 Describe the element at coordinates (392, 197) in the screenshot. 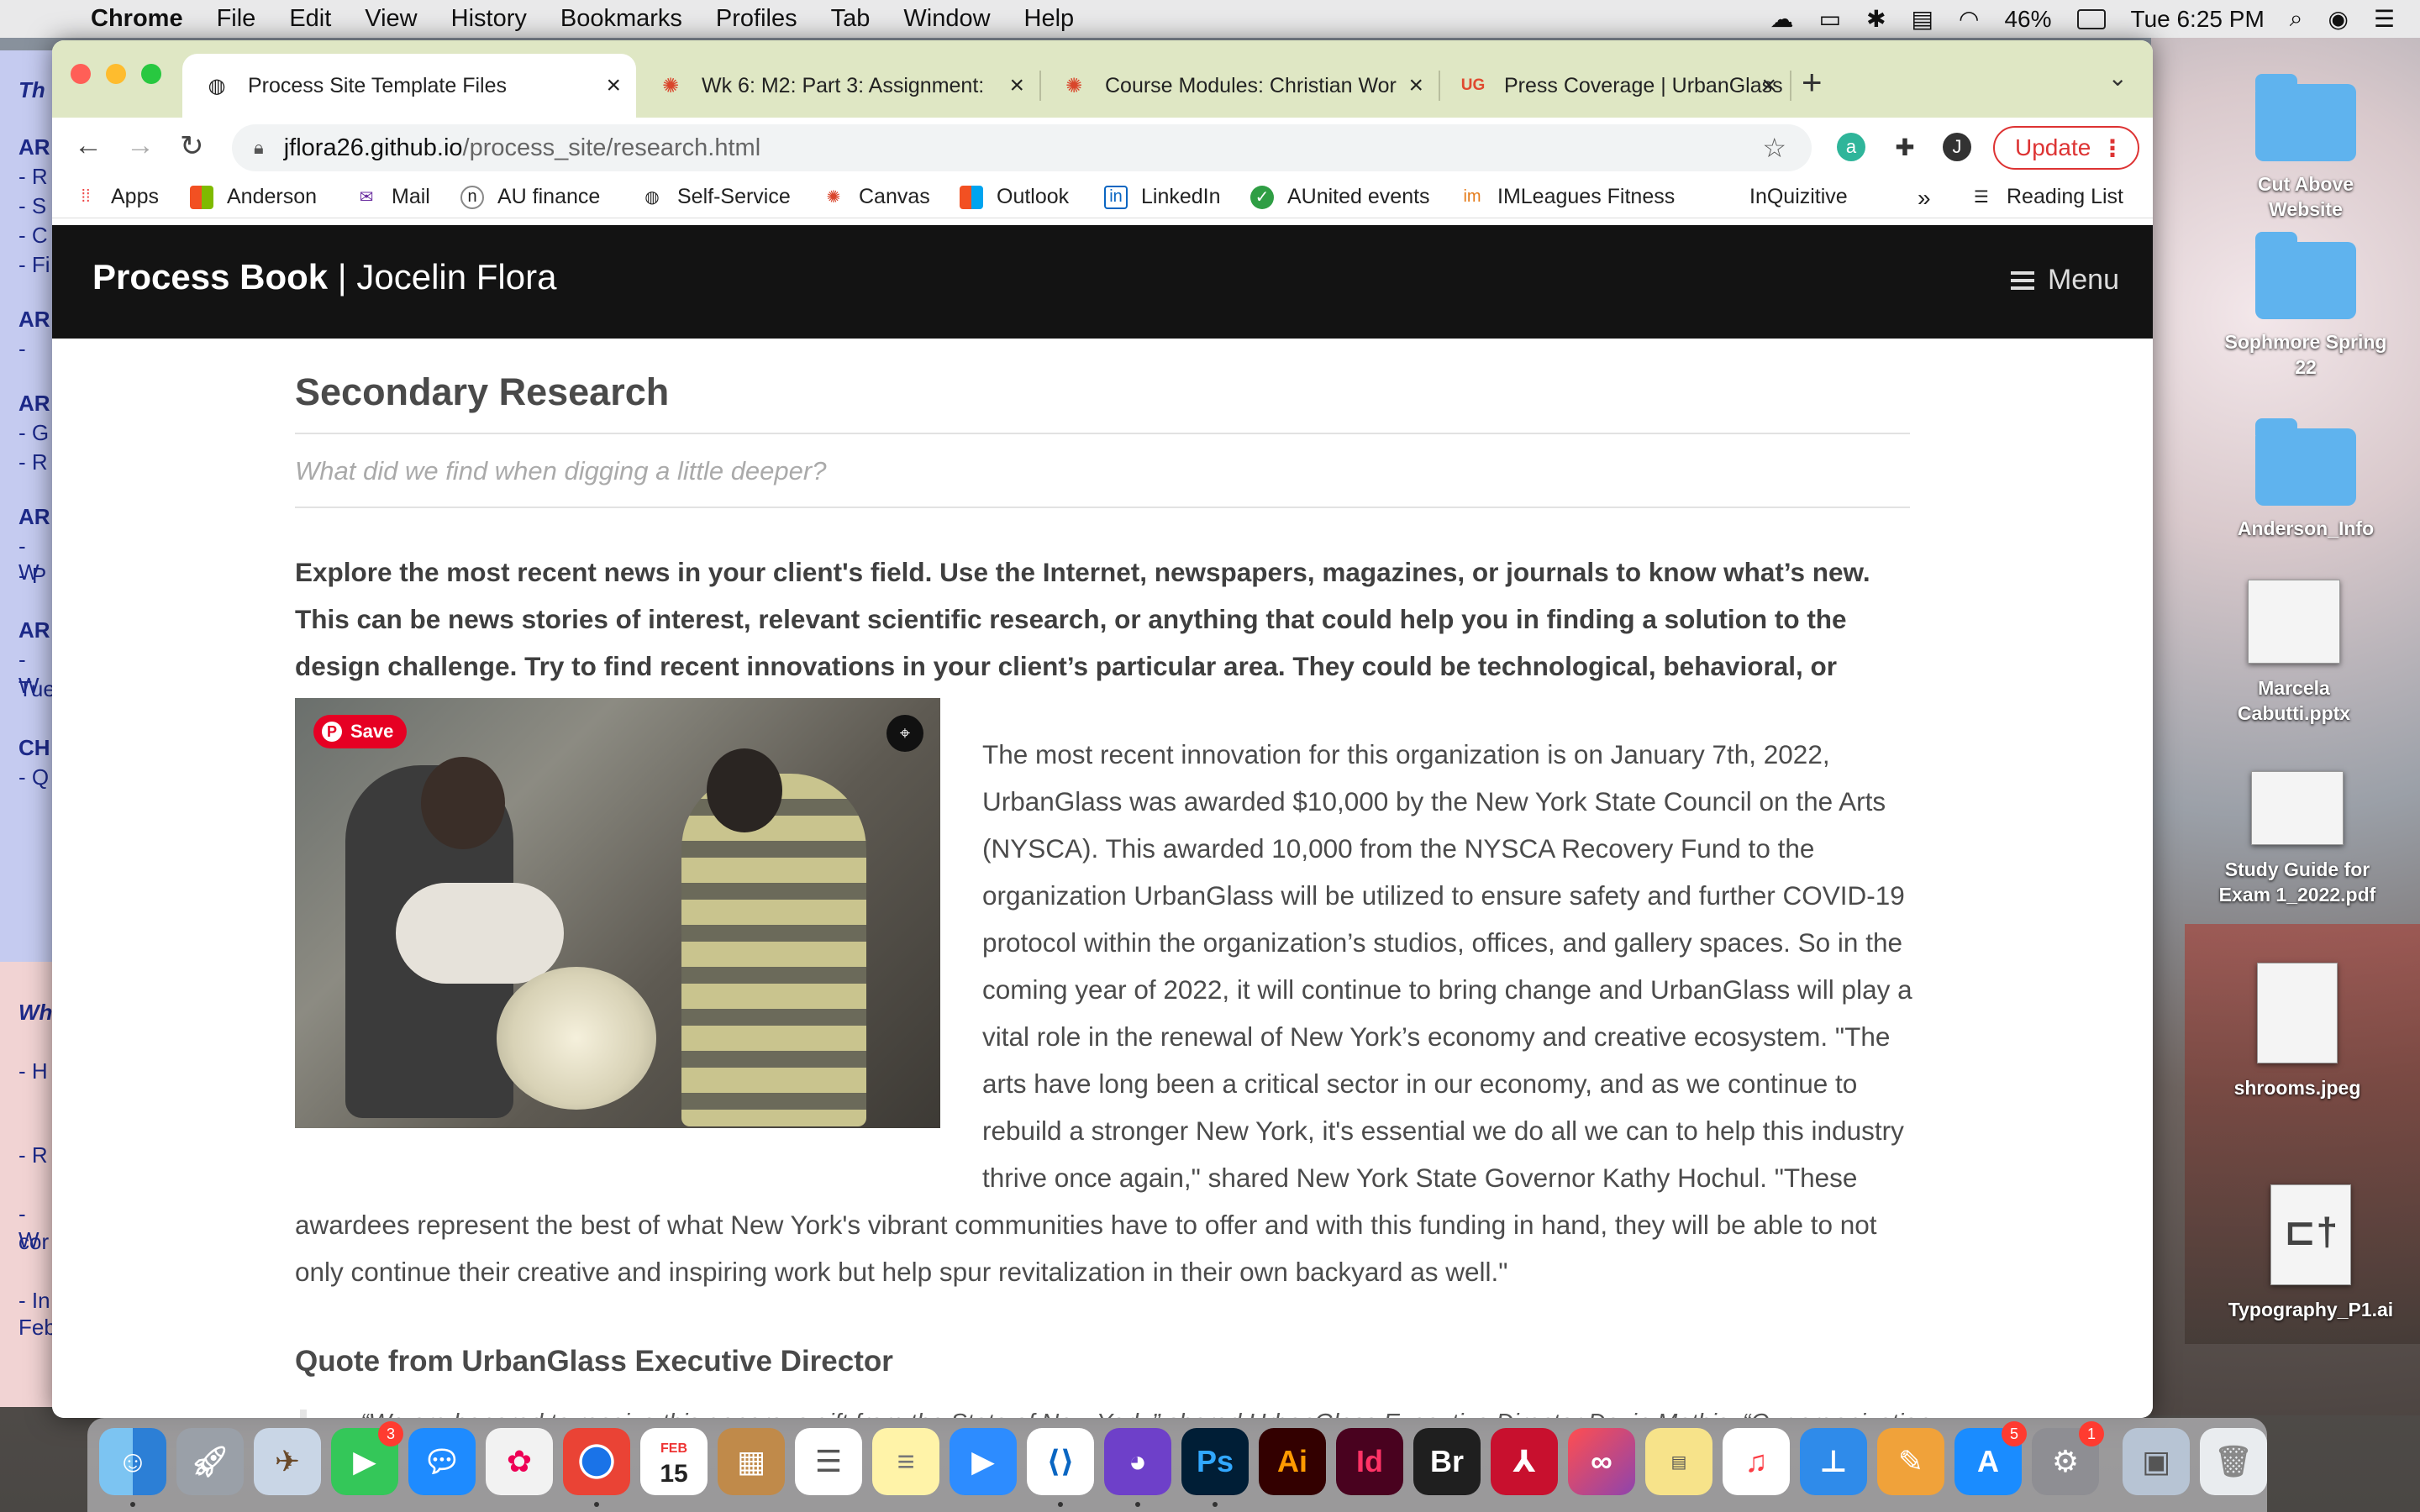

I see `bookmark-mail: ✉ Mail` at that location.